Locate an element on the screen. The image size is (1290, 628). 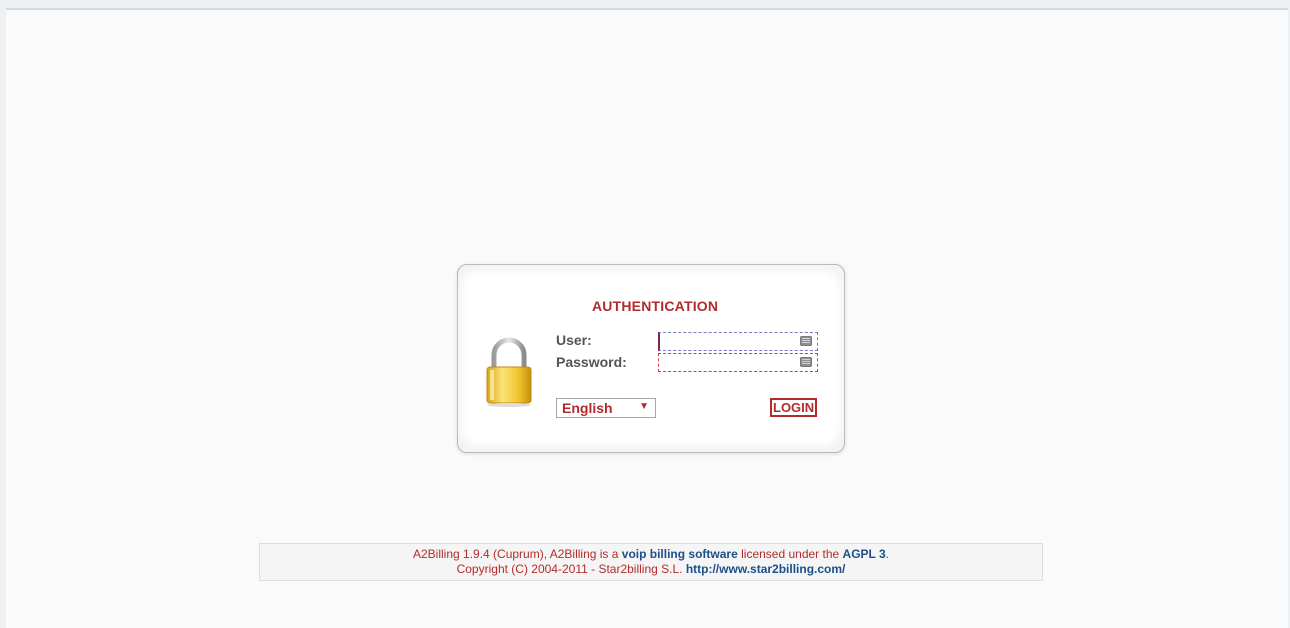
footer-period: . is located at coordinates (887, 554).